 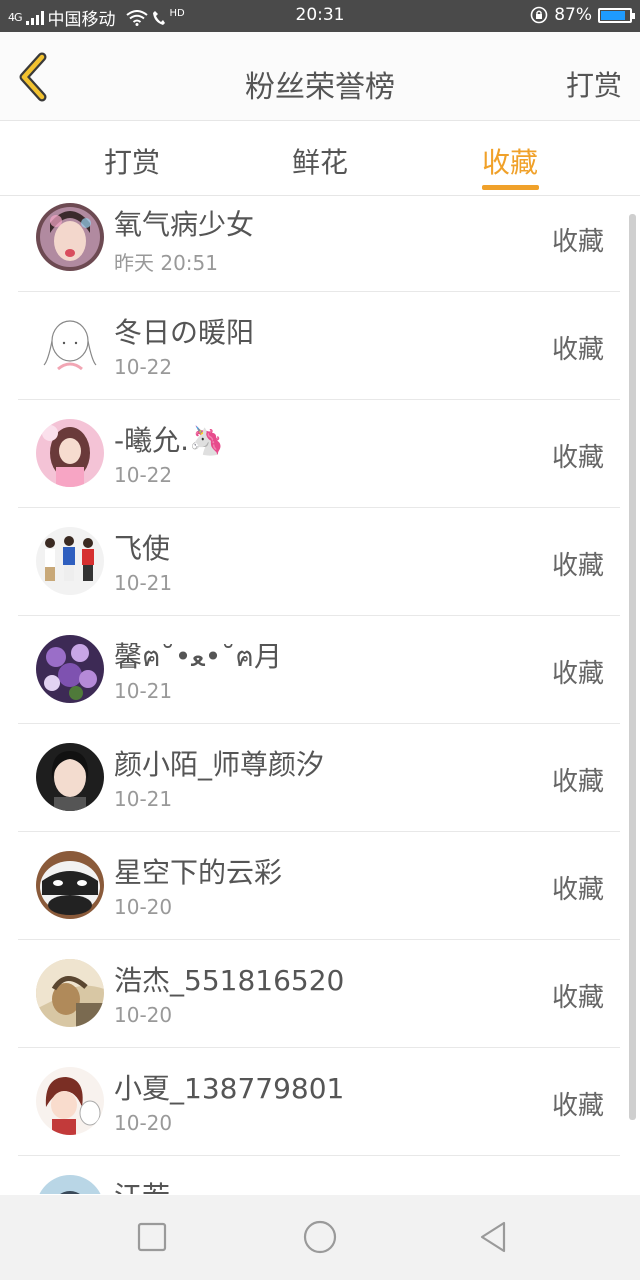 What do you see at coordinates (319, 561) in the screenshot?
I see `list-item: 飞使 10-21 收藏` at bounding box center [319, 561].